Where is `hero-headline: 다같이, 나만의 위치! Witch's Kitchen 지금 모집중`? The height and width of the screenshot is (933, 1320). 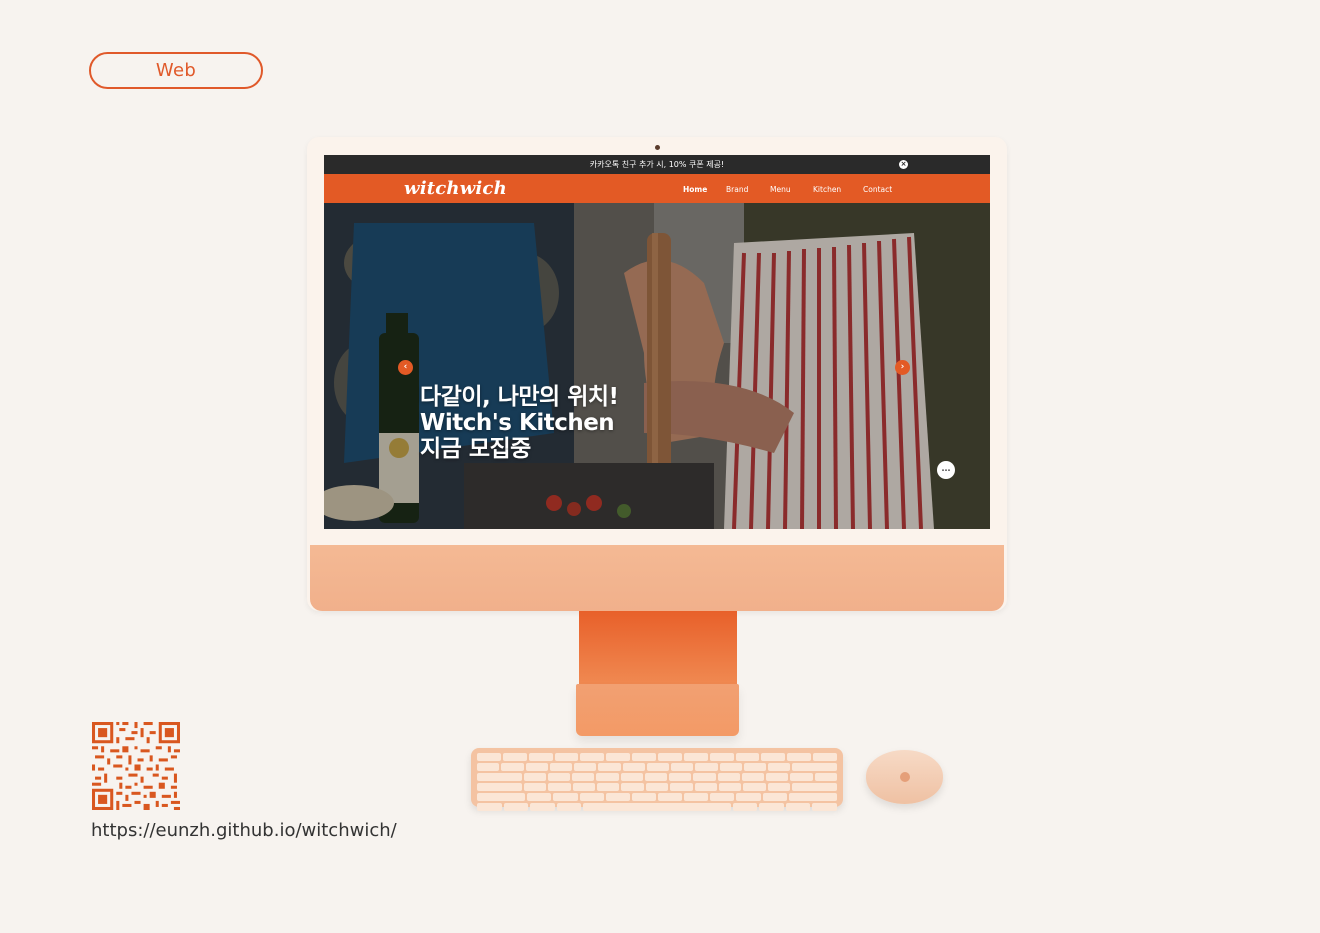 hero-headline: 다같이, 나만의 위치! Witch's Kitchen 지금 모집중 is located at coordinates (519, 423).